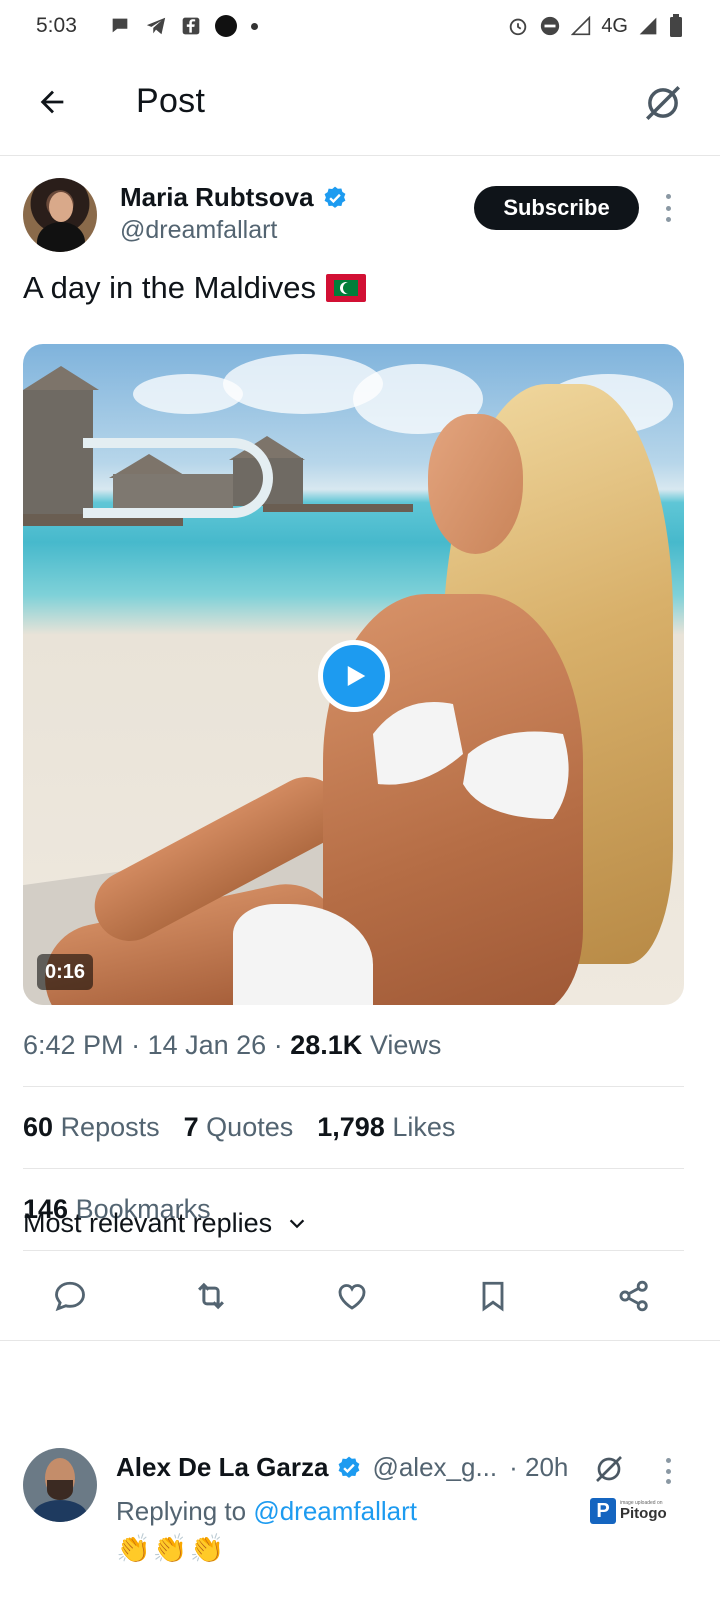 This screenshot has width=720, height=1600. Describe the element at coordinates (110, 1127) in the screenshot. I see `reposts-label: Reposts` at that location.